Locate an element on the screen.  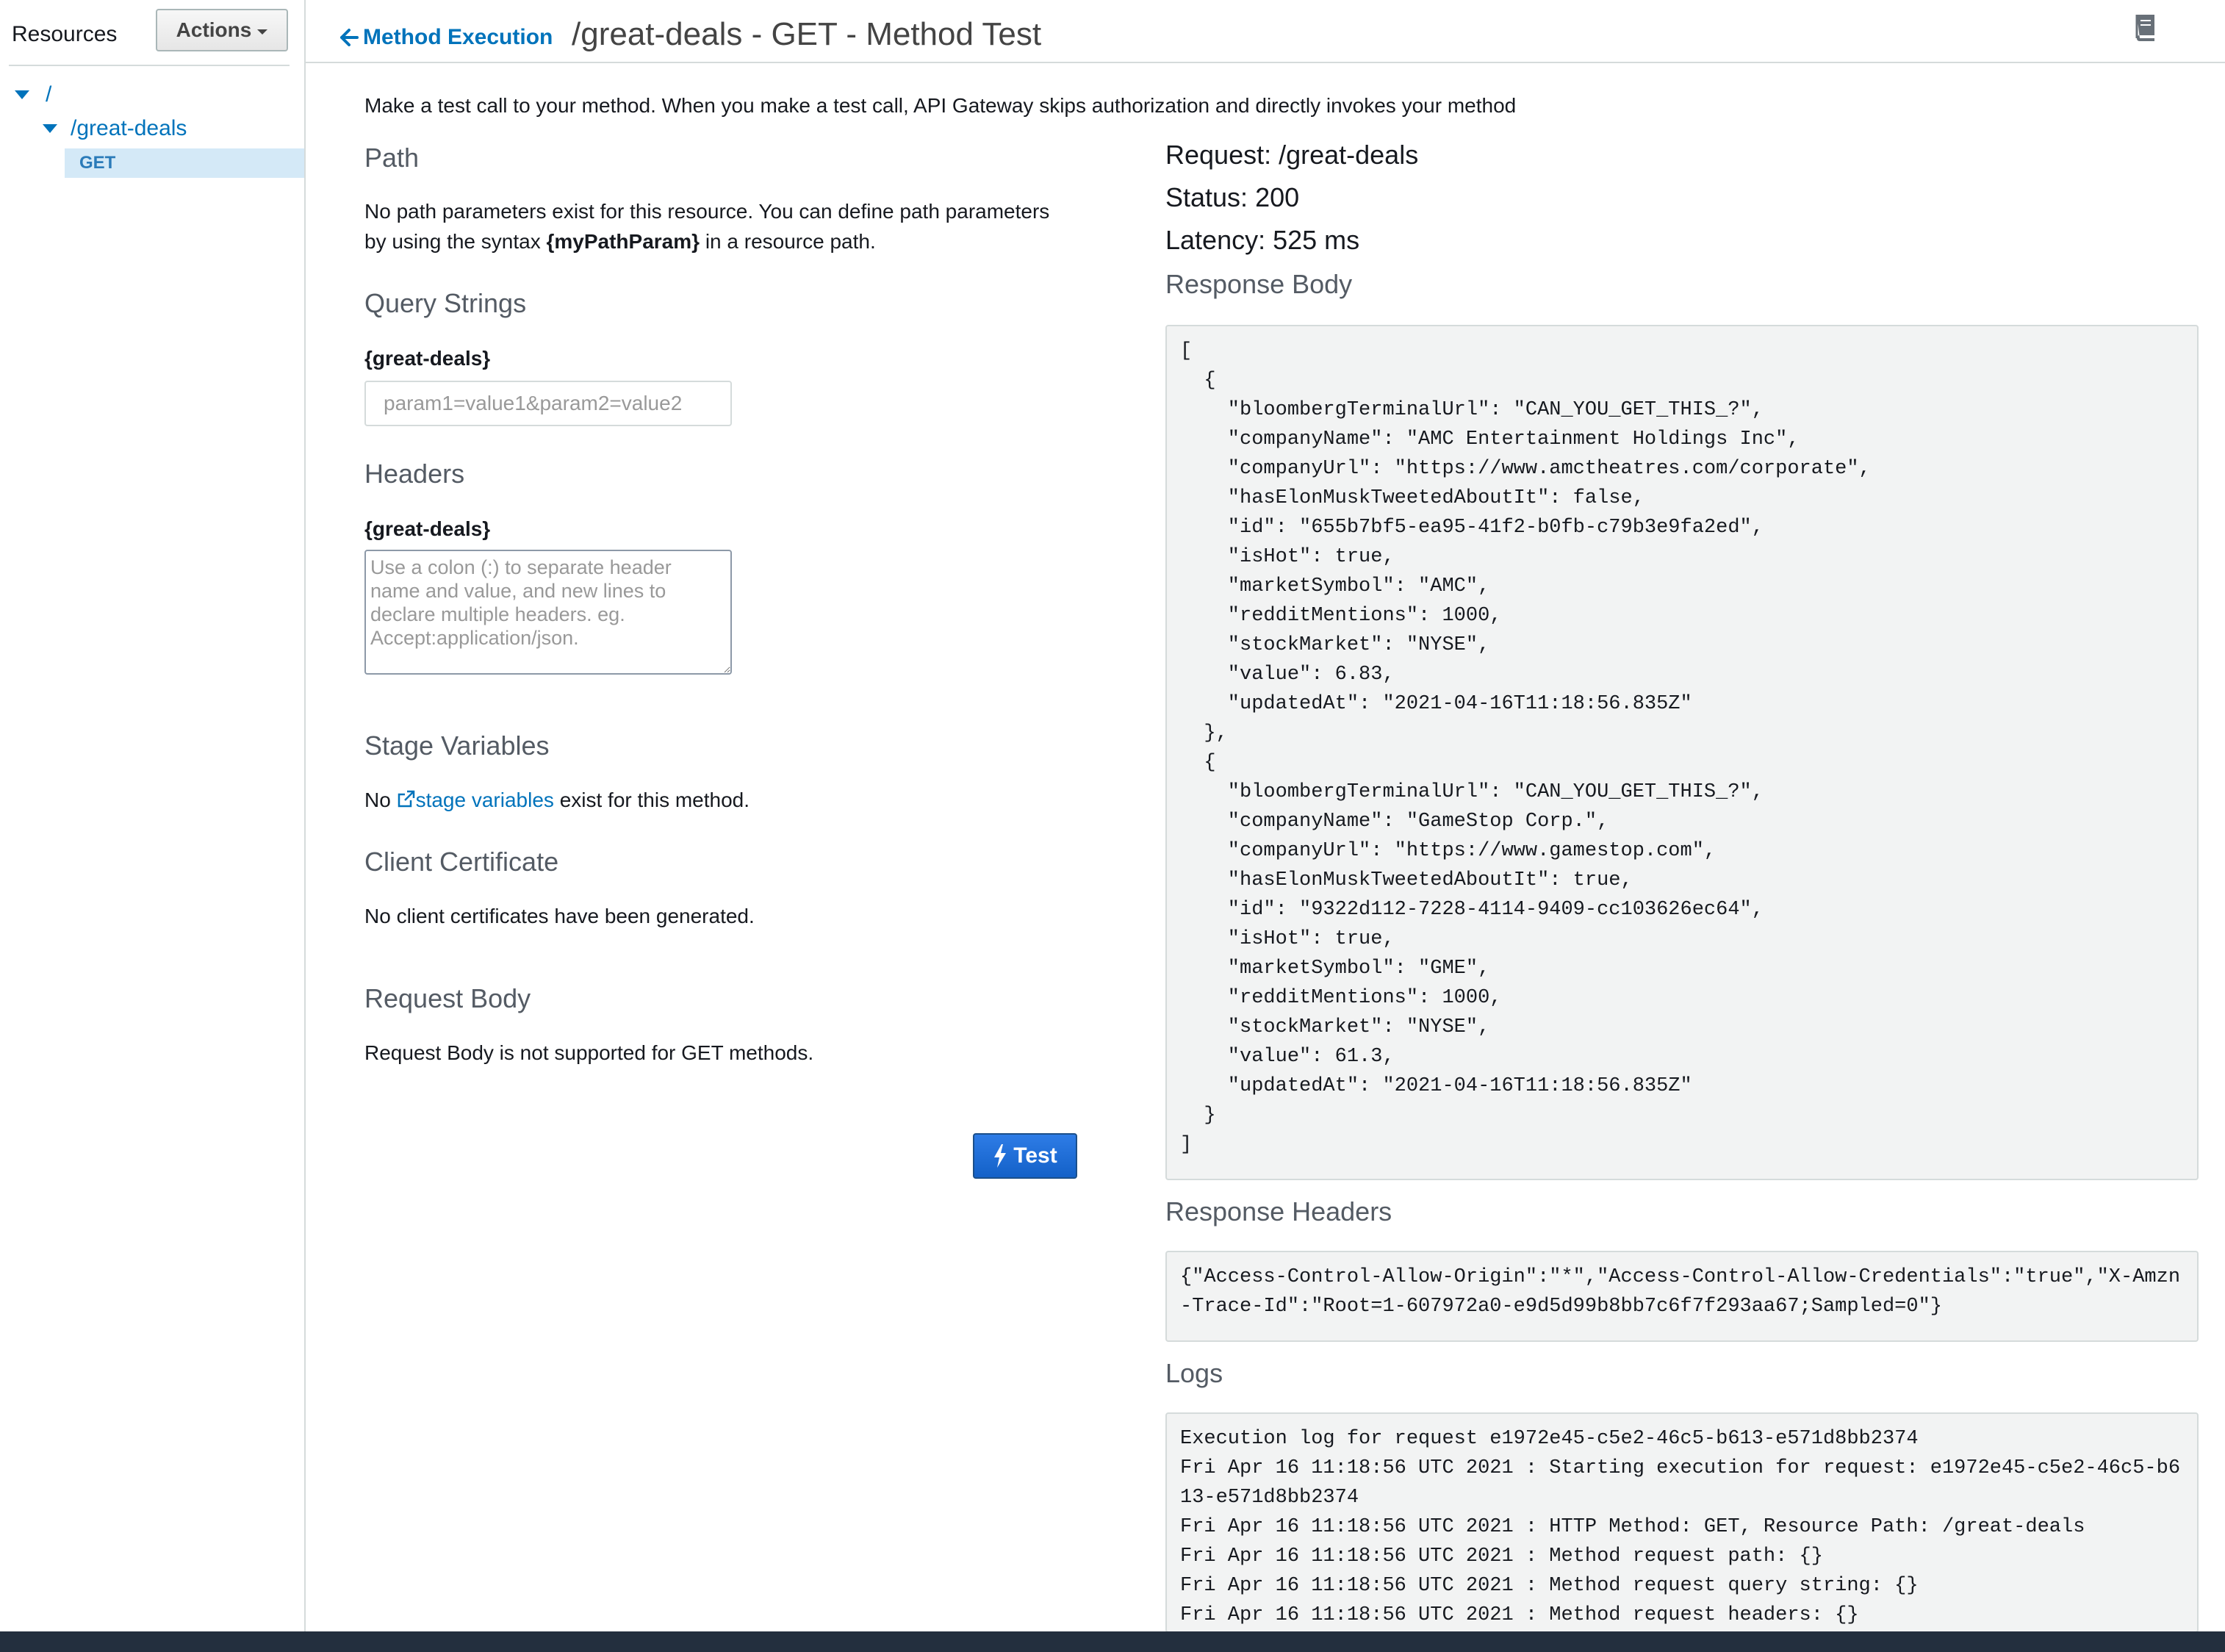
external-link-icon is located at coordinates (406, 799).